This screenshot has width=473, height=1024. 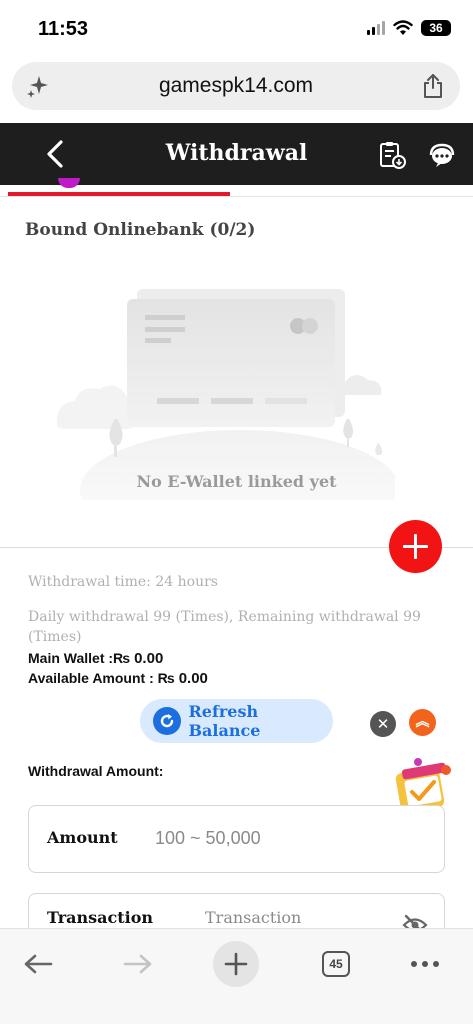 I want to click on refresh-balance-button: Refresh Balance, so click(x=236, y=721).